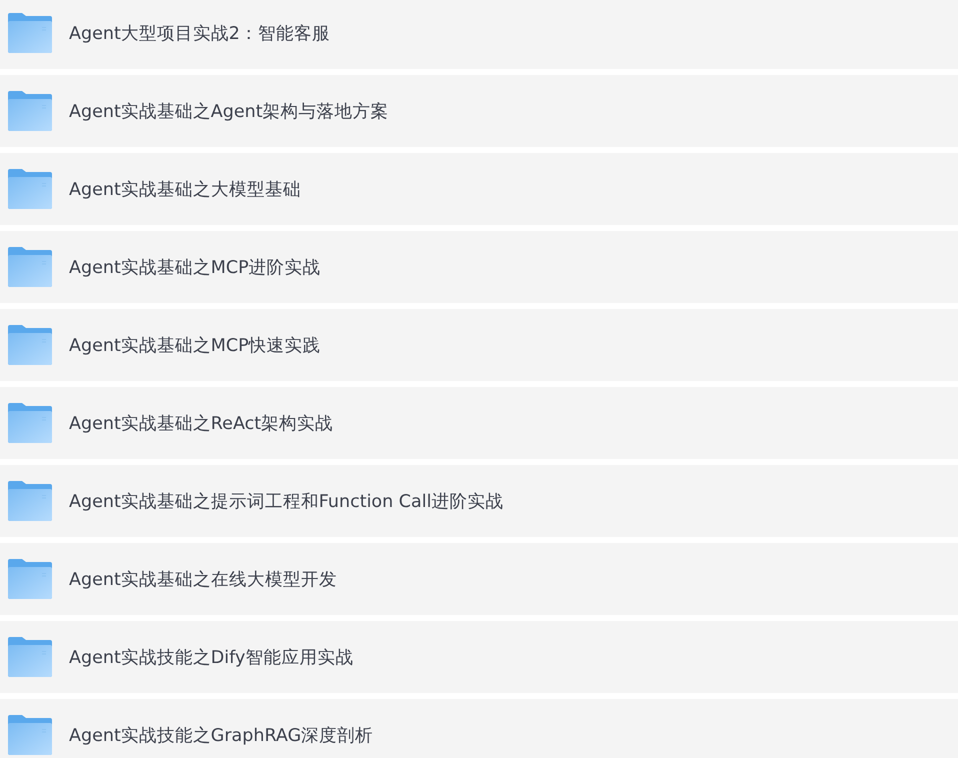  Describe the element at coordinates (479, 111) in the screenshot. I see `folder-row: Agent实战基础之Agent架构与落地方案` at that location.